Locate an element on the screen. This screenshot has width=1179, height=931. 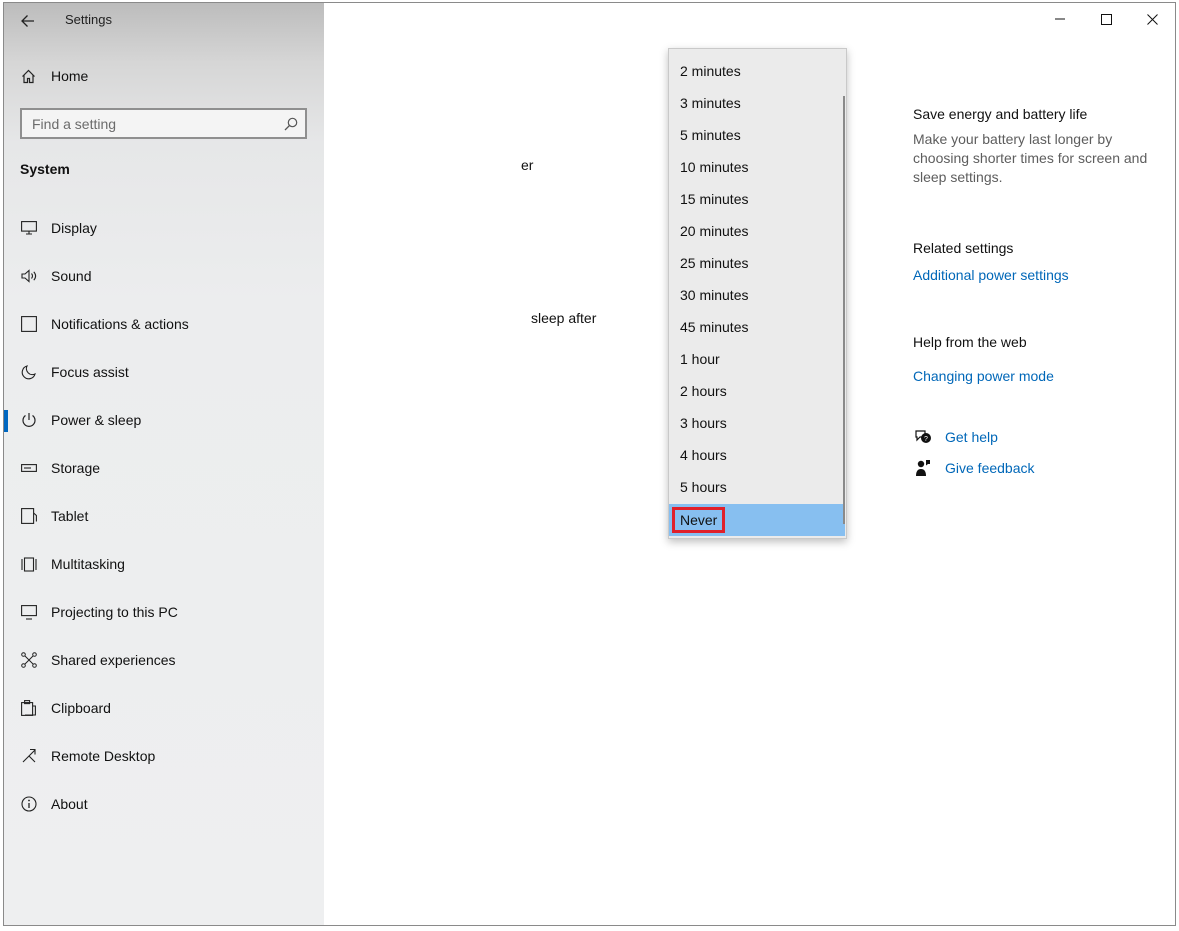
shared-icon is located at coordinates (28, 660).